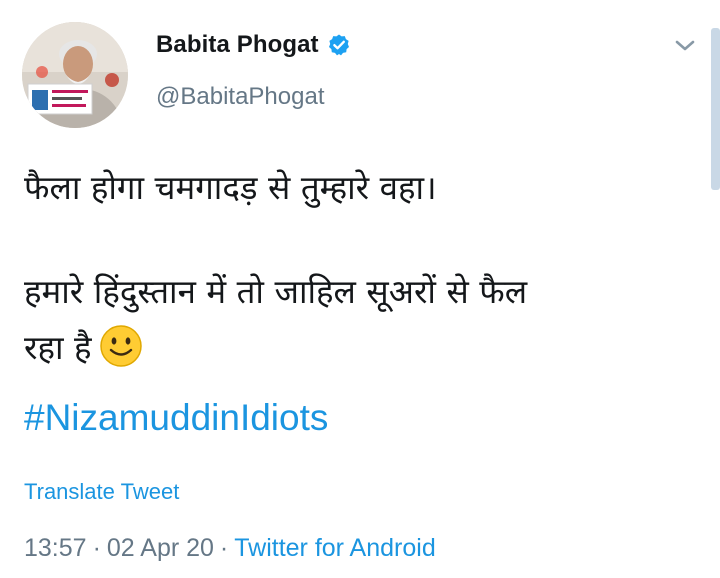 The height and width of the screenshot is (578, 720). I want to click on tweet-meta: 13:57 · 02 Apr 20 · Twitter for Android, so click(230, 548).